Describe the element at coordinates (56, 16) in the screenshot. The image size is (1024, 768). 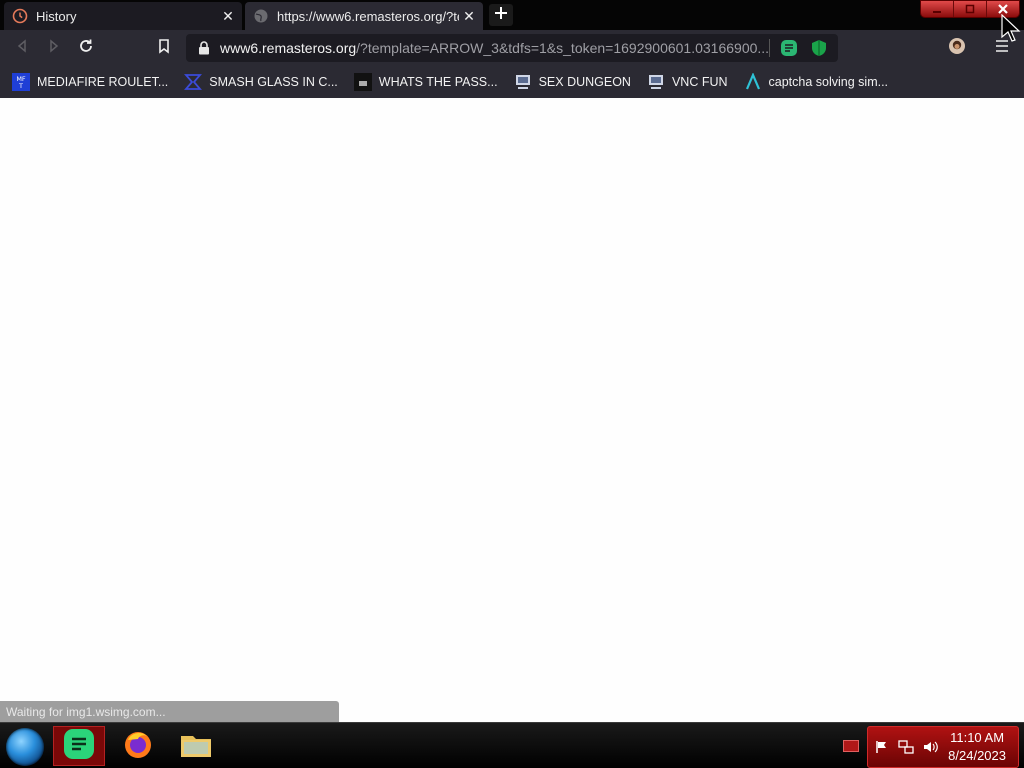
I see `tab-title: History` at that location.